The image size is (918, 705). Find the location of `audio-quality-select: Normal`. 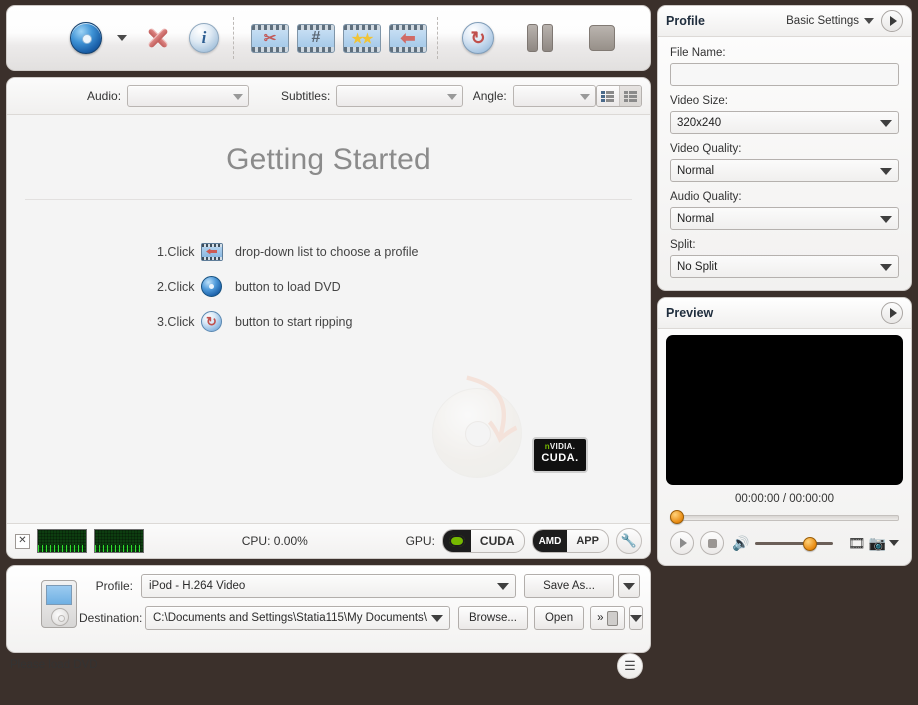

audio-quality-select: Normal is located at coordinates (784, 218).